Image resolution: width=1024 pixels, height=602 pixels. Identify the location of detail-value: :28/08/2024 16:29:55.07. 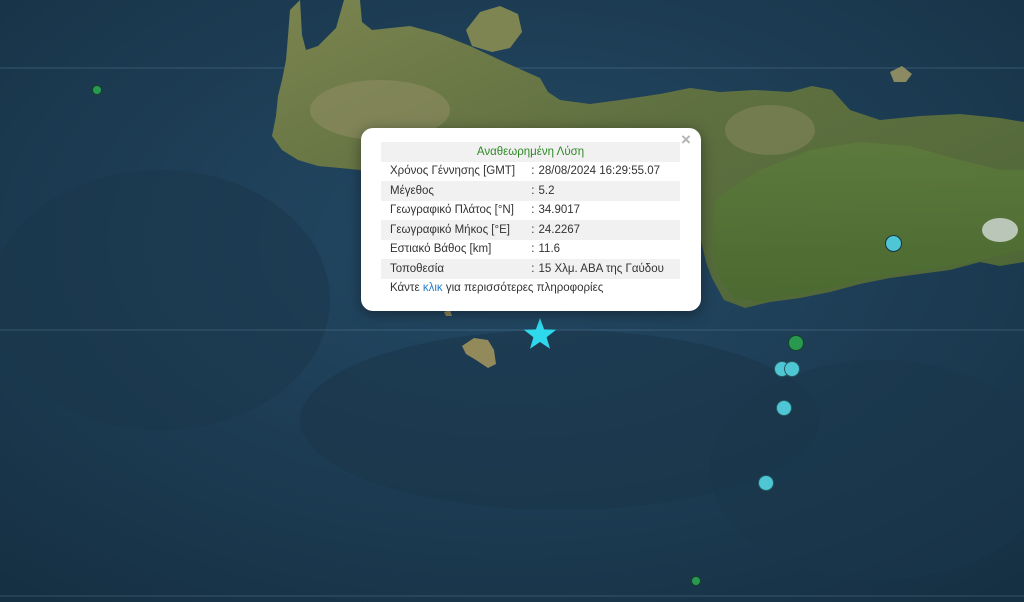
(596, 171).